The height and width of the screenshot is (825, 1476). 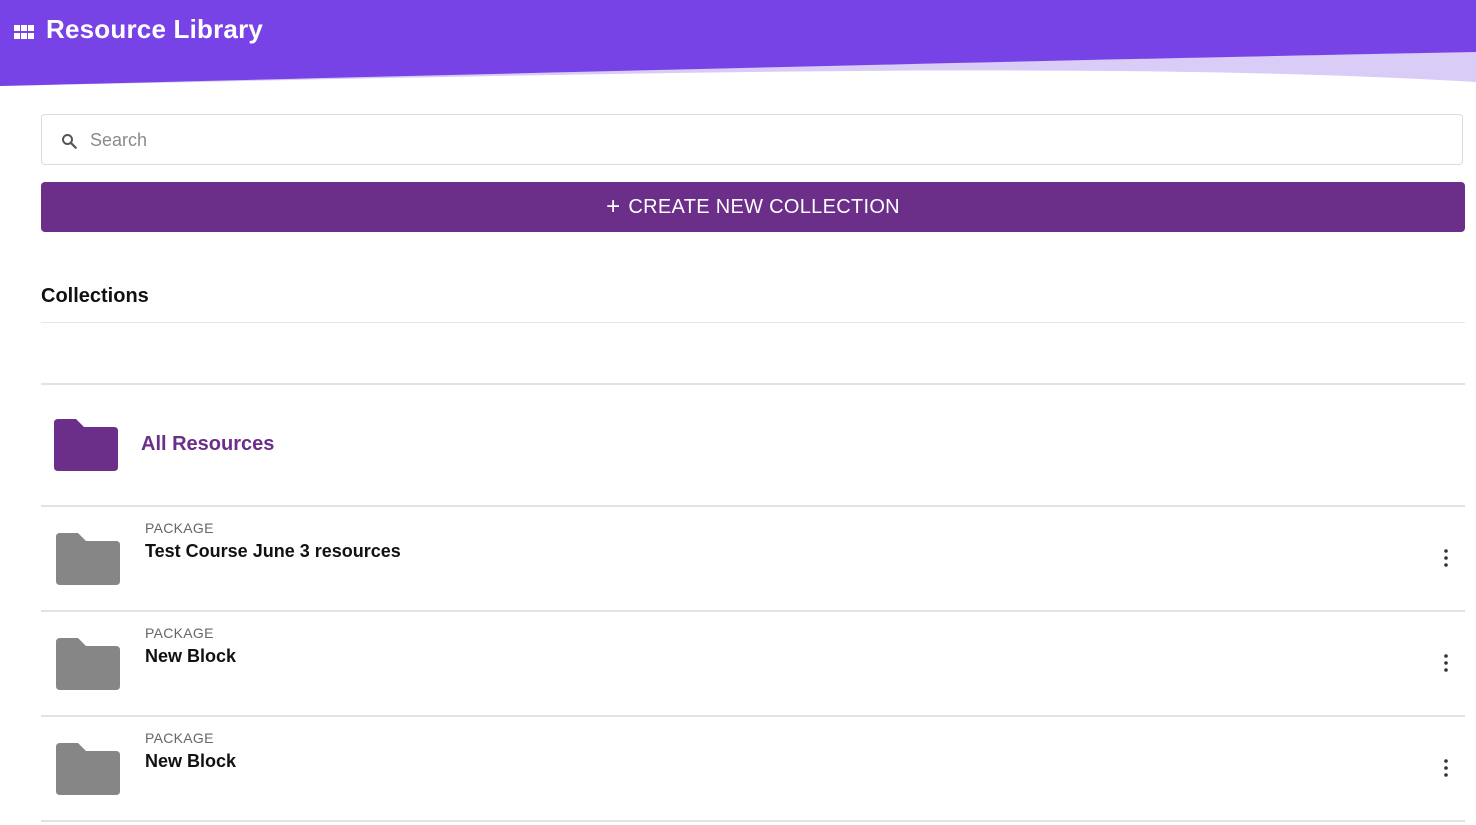 I want to click on app-header: Resource Library, so click(x=738, y=43).